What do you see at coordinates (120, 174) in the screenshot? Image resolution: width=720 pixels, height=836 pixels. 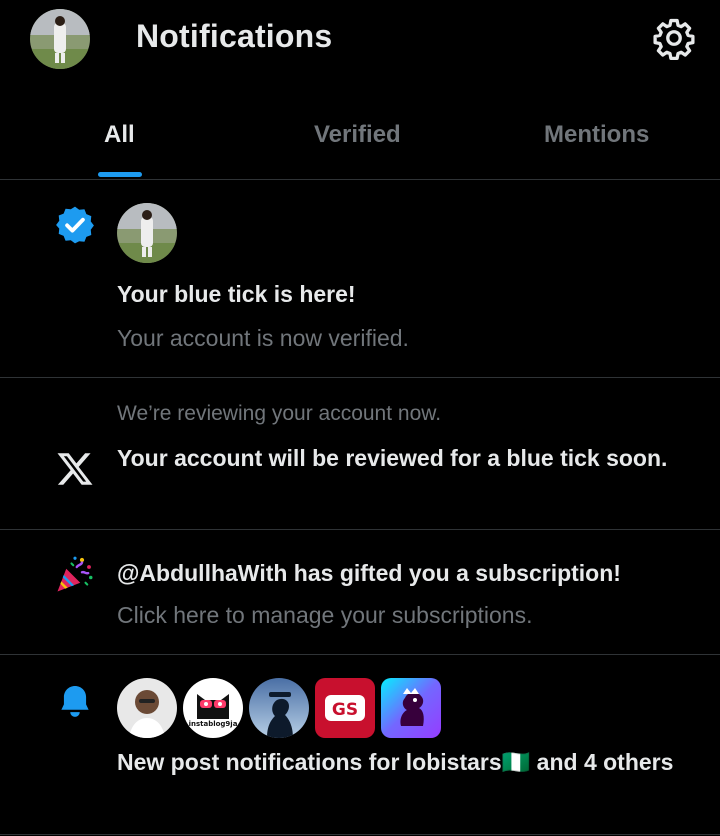 I see `active-tab-indicator` at bounding box center [120, 174].